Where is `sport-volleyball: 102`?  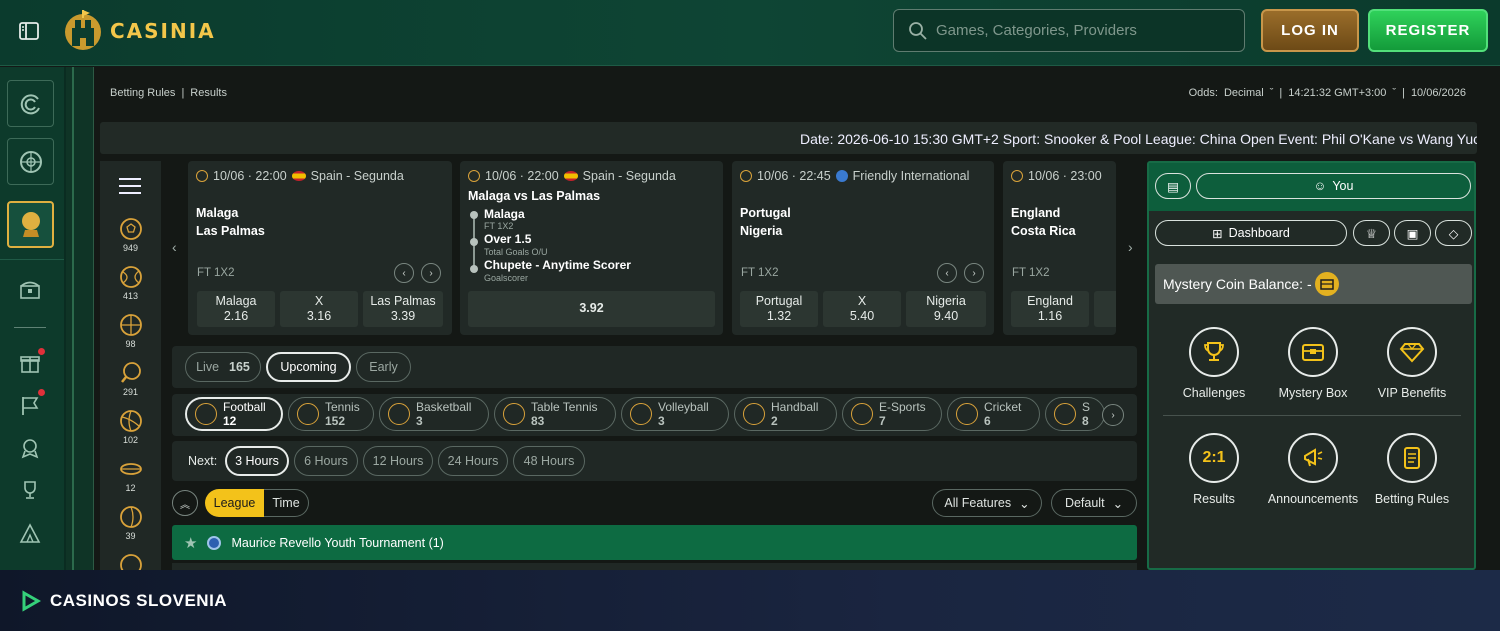 sport-volleyball: 102 is located at coordinates (130, 427).